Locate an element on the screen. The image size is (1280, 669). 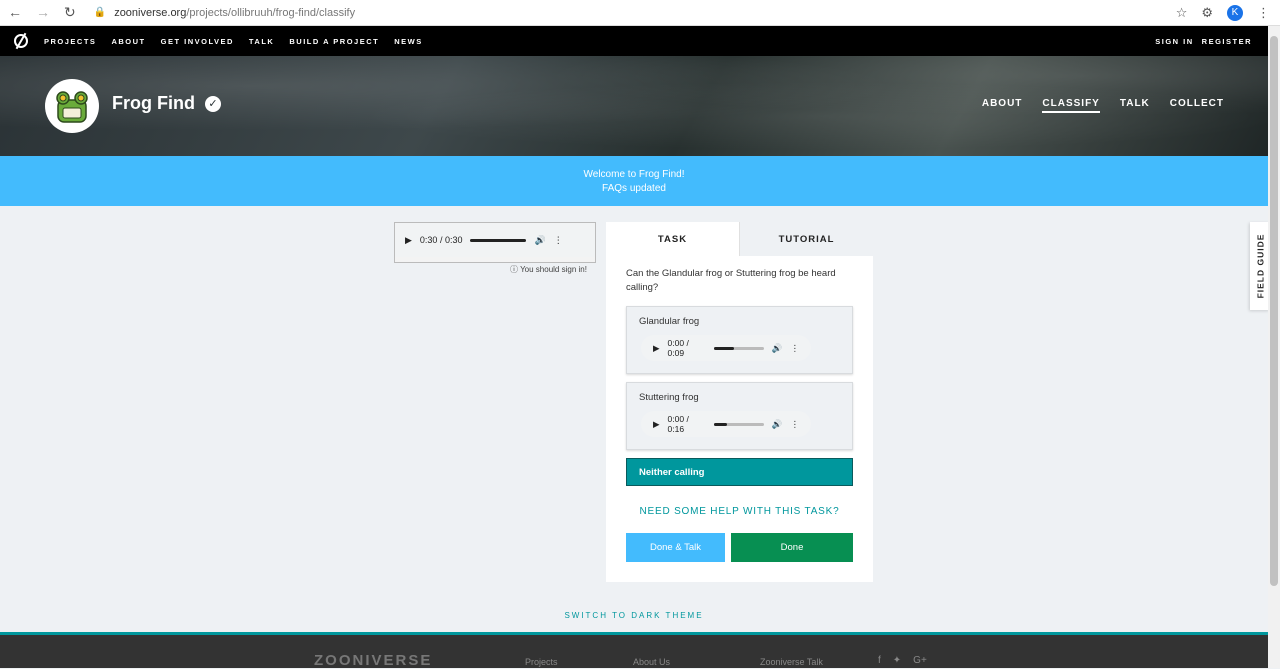
page-scrollbar is located at coordinates (1274, 347).